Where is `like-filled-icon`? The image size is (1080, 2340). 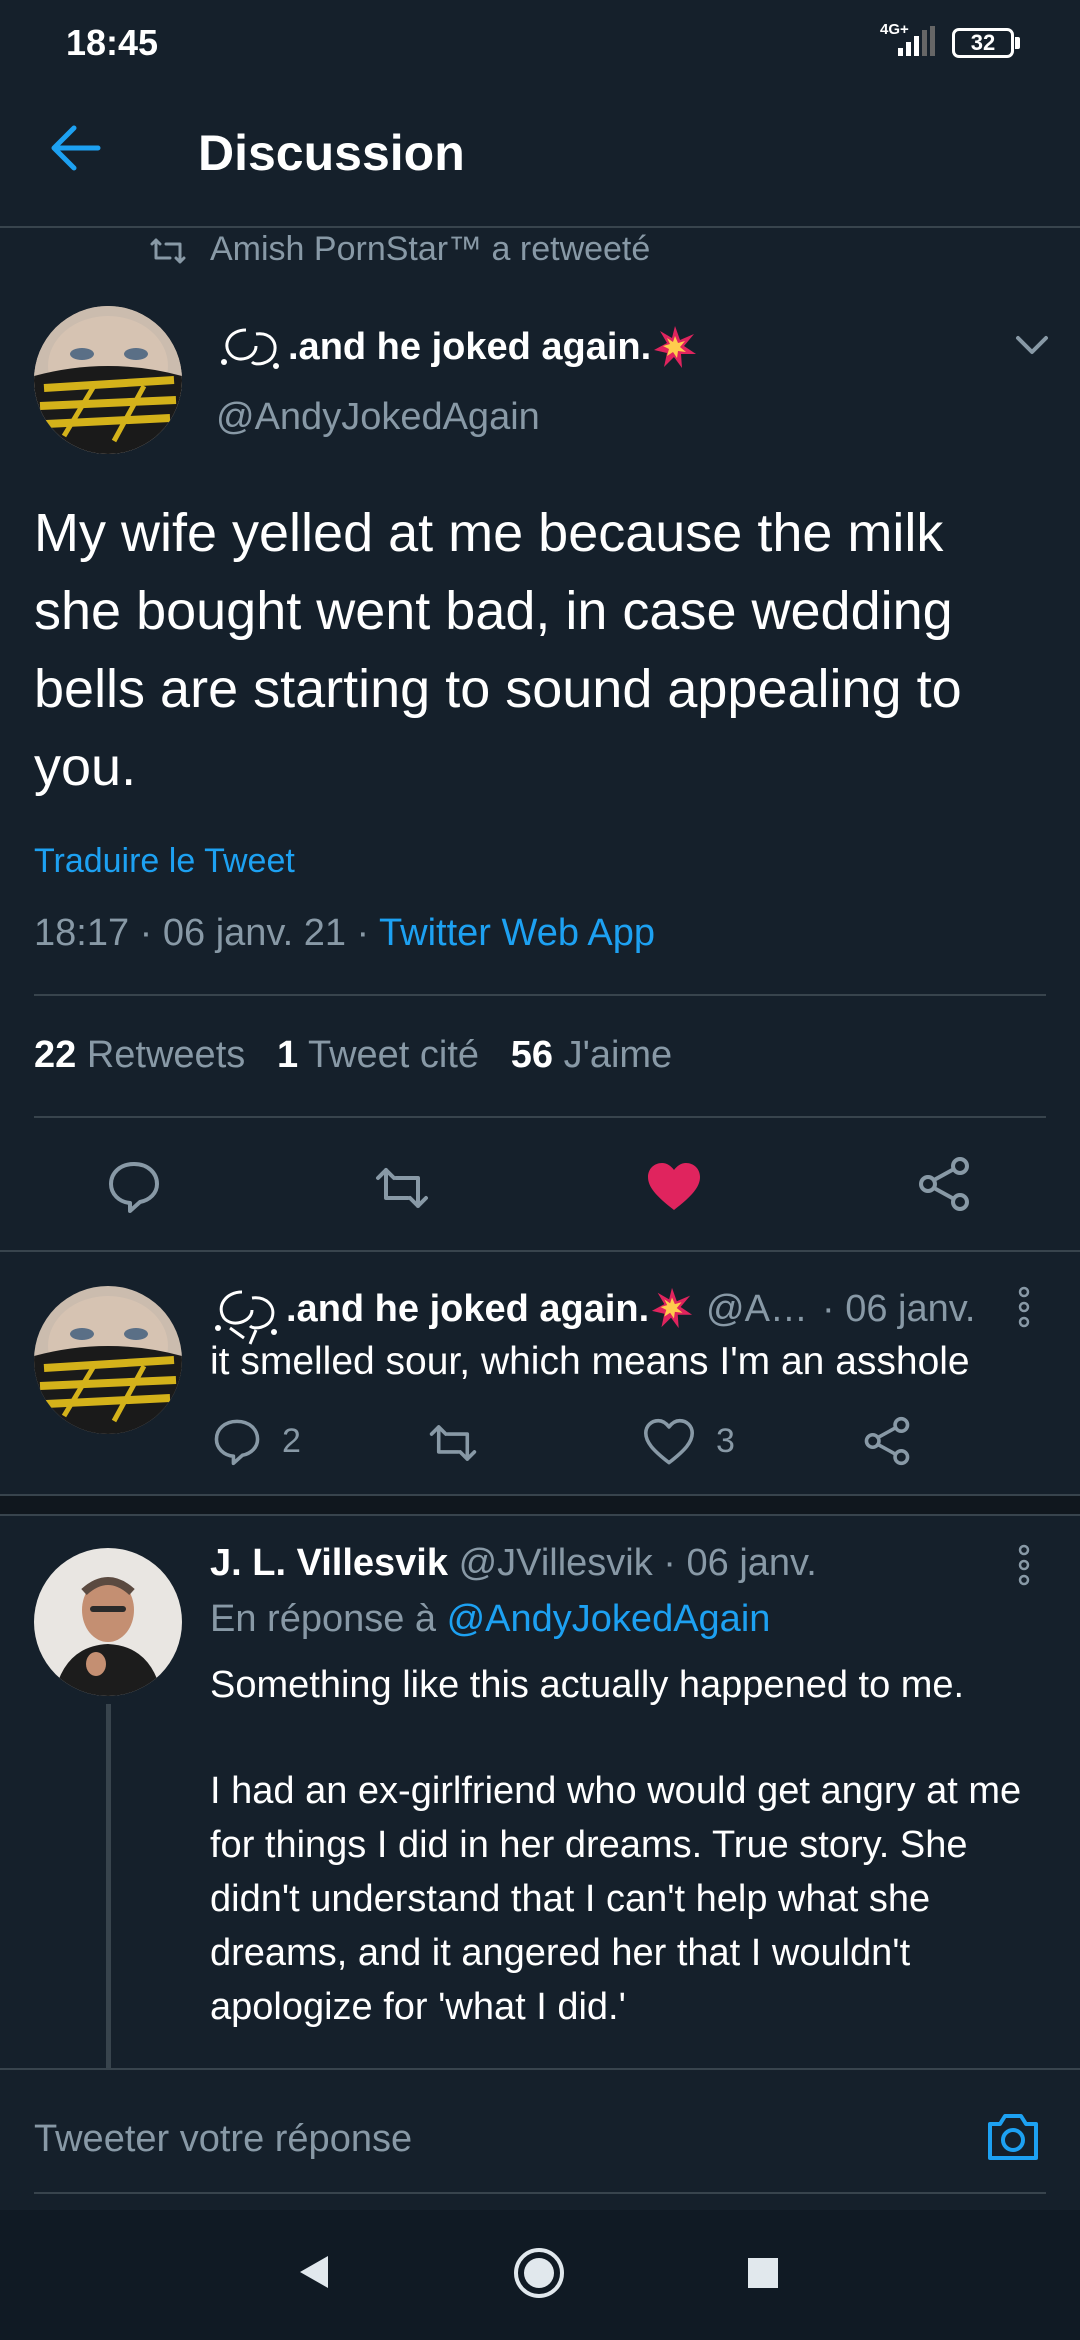 like-filled-icon is located at coordinates (674, 1188).